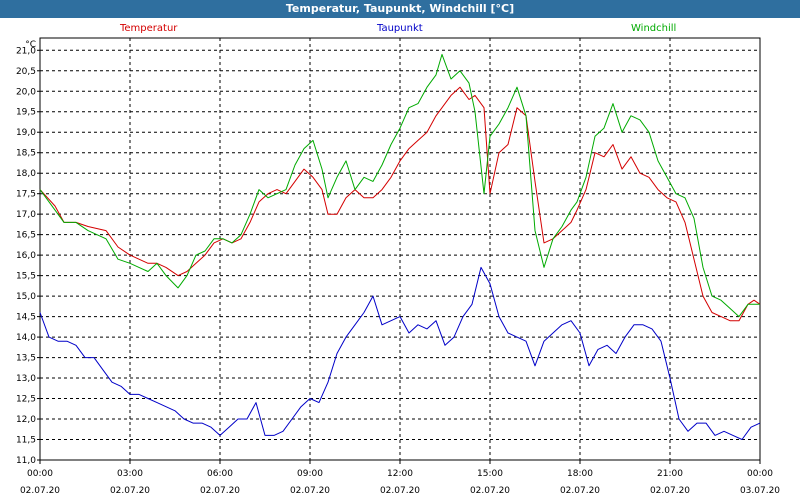 The image size is (800, 500). What do you see at coordinates (26, 441) in the screenshot?
I see `y-tick-label: 11,5` at bounding box center [26, 441].